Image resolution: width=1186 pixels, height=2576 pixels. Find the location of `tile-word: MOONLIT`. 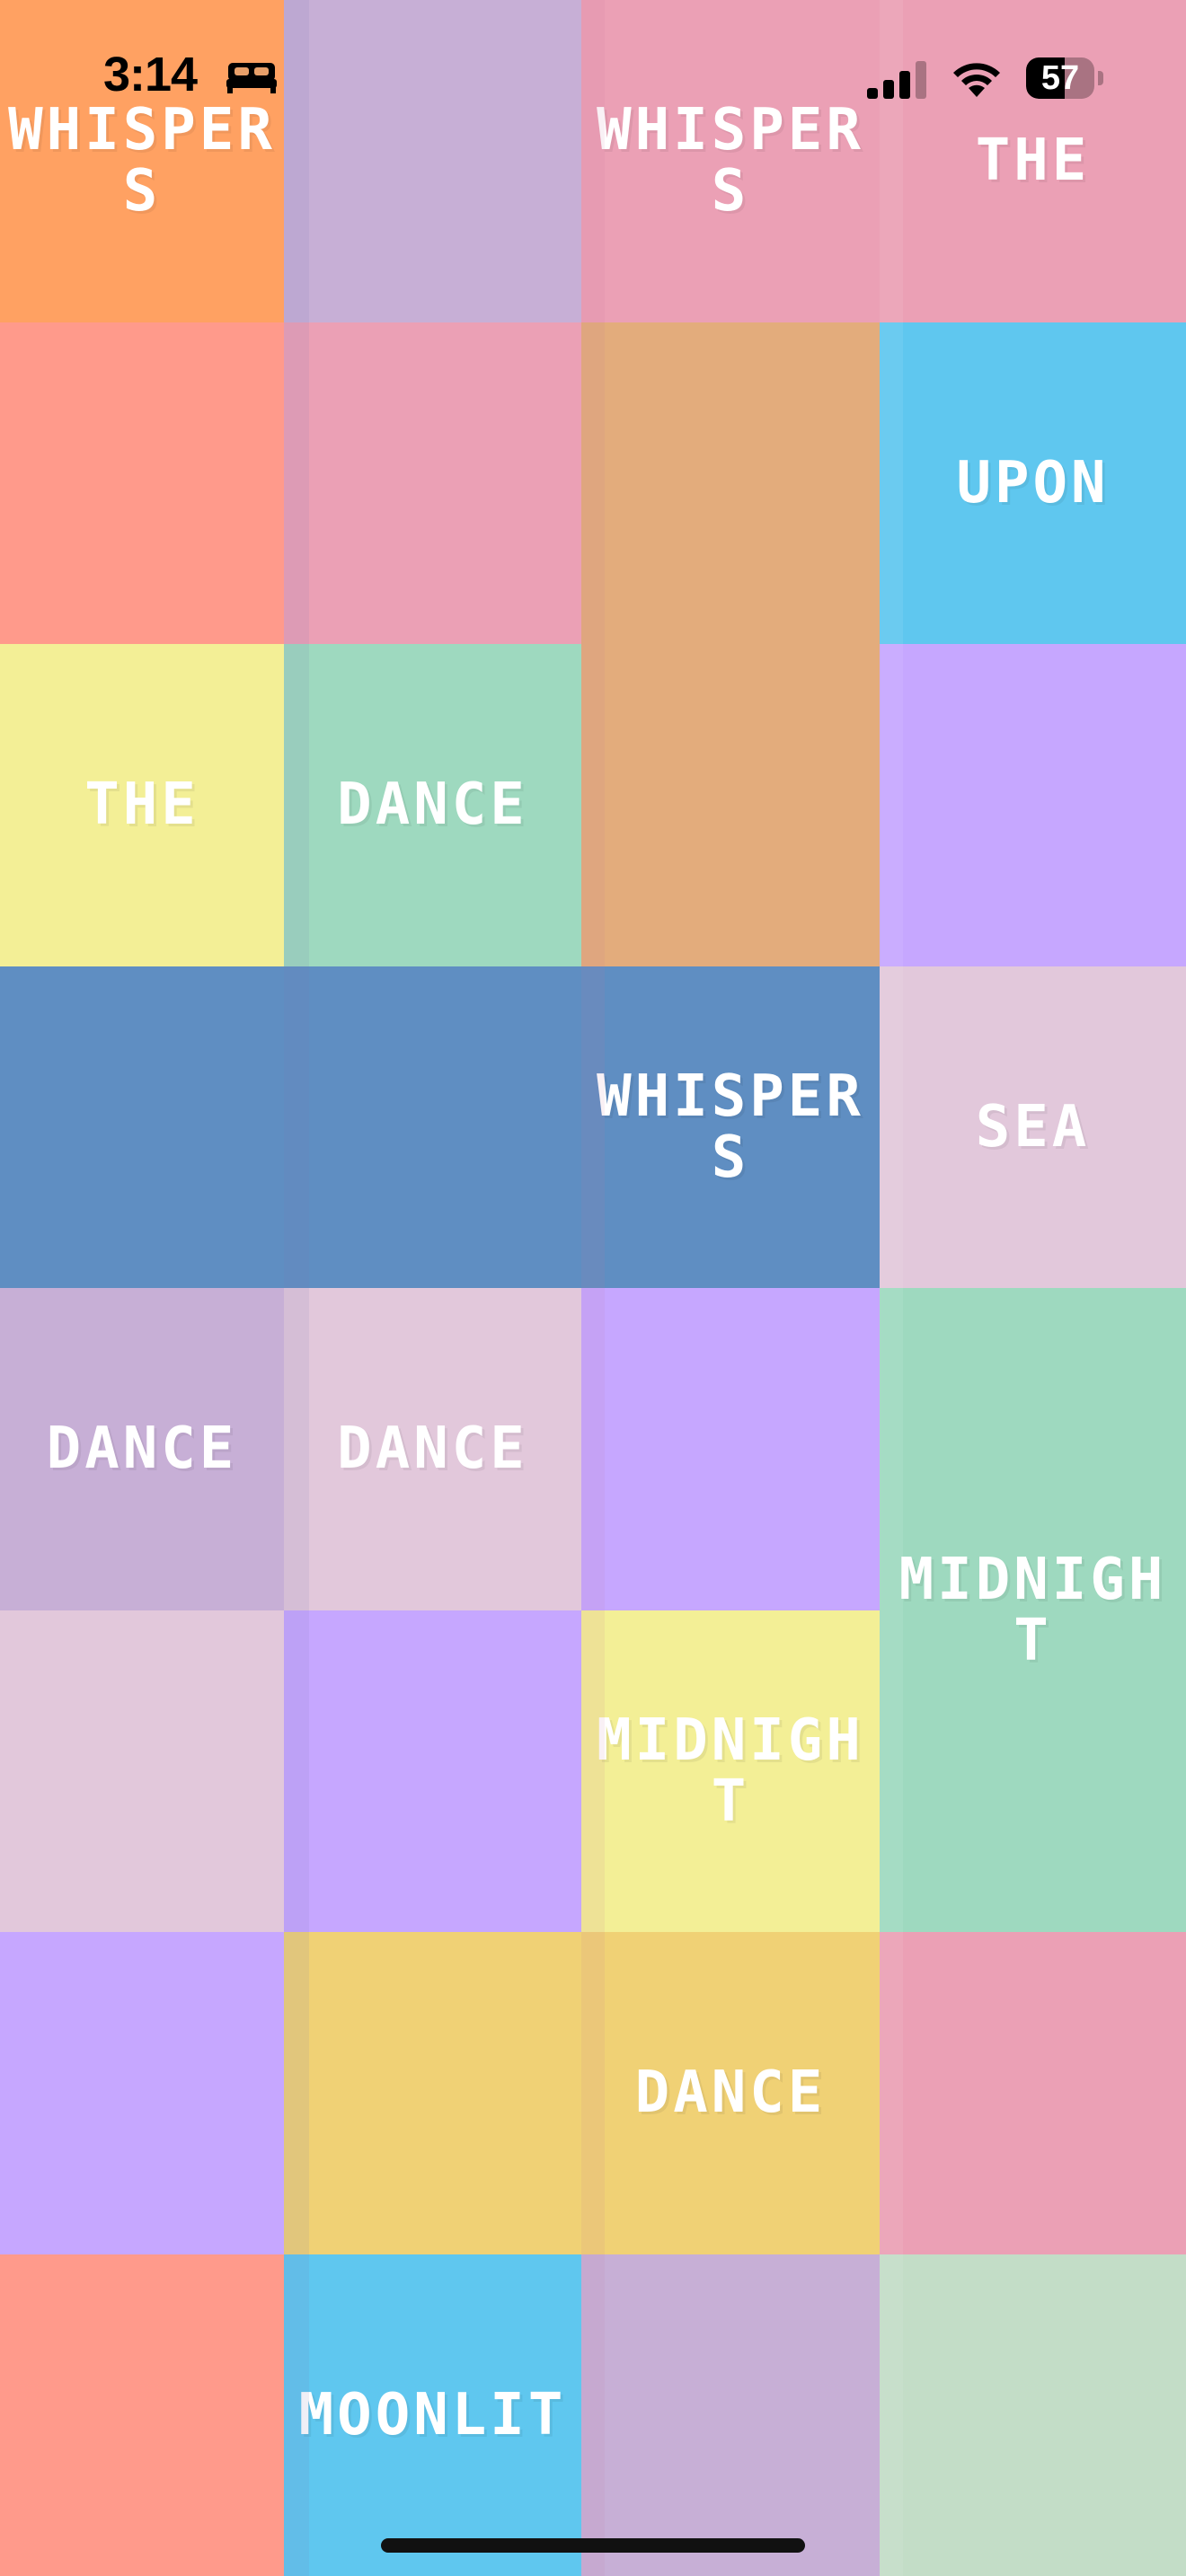

tile-word: MOONLIT is located at coordinates (432, 2414).